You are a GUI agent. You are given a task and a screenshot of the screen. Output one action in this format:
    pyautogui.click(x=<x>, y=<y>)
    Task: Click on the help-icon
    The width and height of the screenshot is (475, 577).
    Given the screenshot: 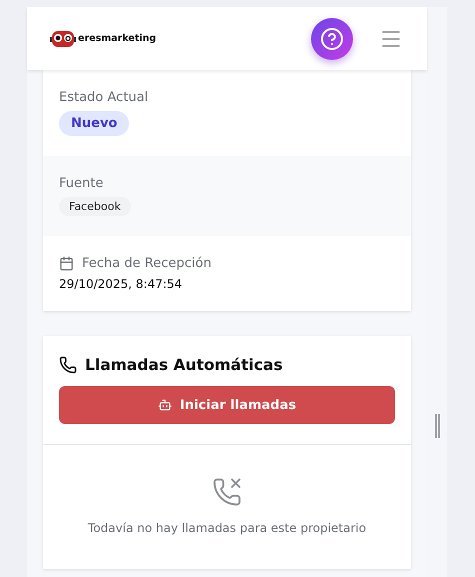 What is the action you would take?
    pyautogui.click(x=332, y=38)
    